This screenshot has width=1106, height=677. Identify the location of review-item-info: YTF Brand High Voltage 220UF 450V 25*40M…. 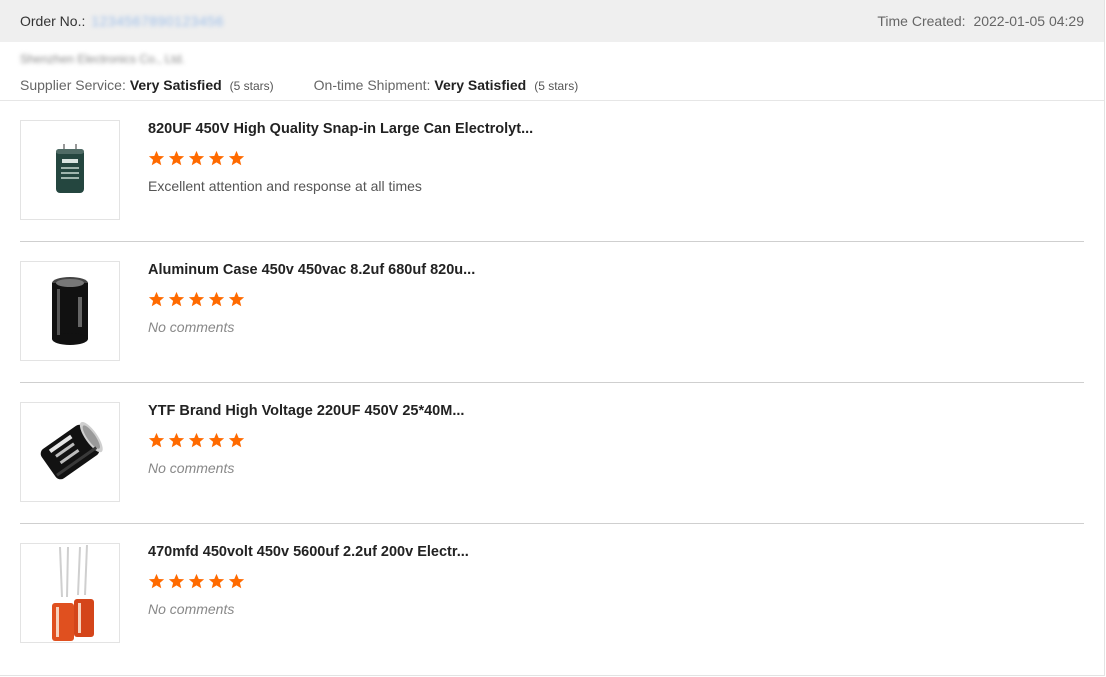
(306, 462).